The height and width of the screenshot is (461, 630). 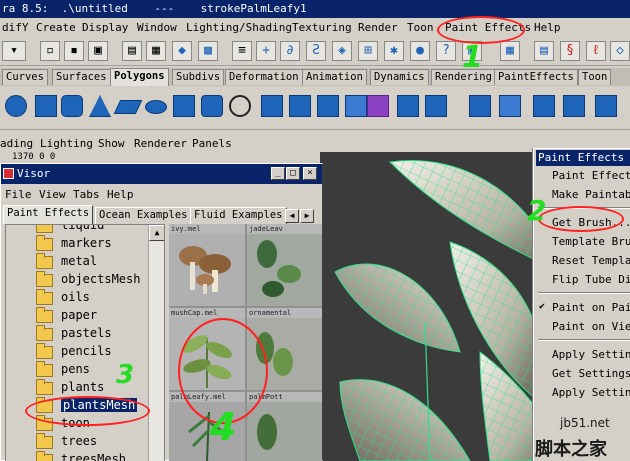 What do you see at coordinates (139, 77) in the screenshot?
I see `tab-polygons: Polygons` at bounding box center [139, 77].